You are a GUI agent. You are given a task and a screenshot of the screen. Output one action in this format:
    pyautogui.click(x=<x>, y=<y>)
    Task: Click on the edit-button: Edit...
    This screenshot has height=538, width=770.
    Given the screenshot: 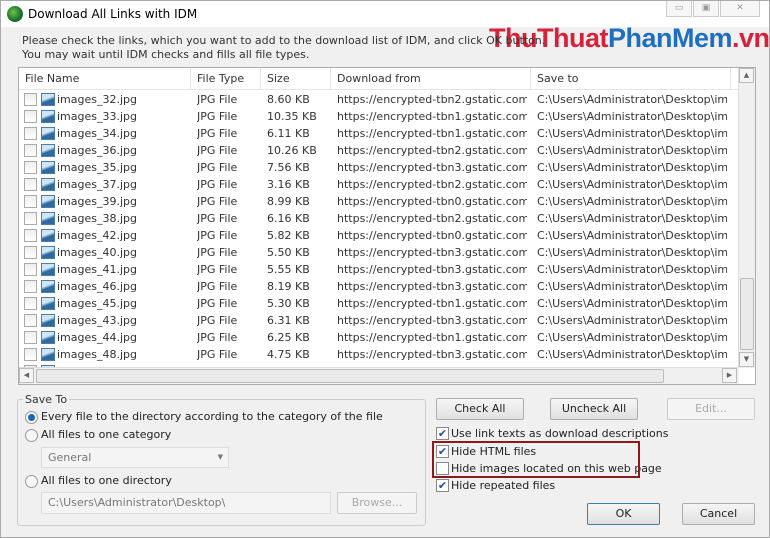 What is the action you would take?
    pyautogui.click(x=711, y=409)
    